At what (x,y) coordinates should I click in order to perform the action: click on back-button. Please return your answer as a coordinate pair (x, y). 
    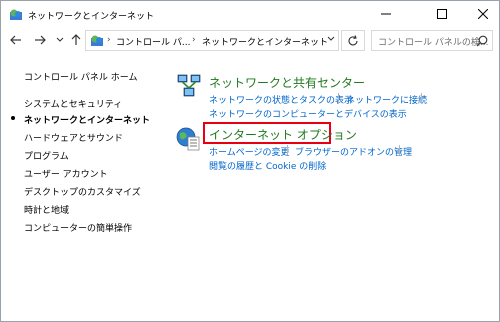
    Looking at the image, I should click on (16, 40).